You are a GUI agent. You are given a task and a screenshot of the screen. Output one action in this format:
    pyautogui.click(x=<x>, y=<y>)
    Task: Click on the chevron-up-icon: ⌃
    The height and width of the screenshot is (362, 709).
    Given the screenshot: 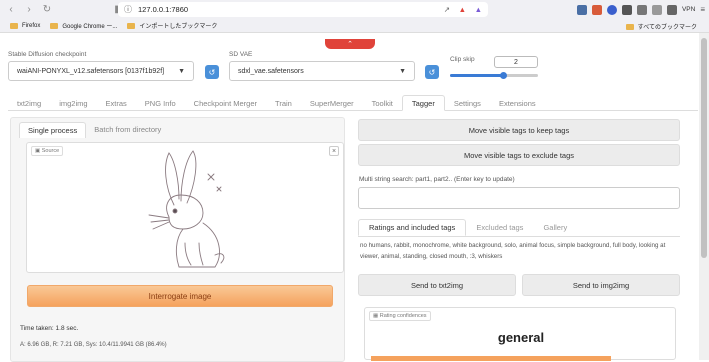 What is the action you would take?
    pyautogui.click(x=350, y=44)
    